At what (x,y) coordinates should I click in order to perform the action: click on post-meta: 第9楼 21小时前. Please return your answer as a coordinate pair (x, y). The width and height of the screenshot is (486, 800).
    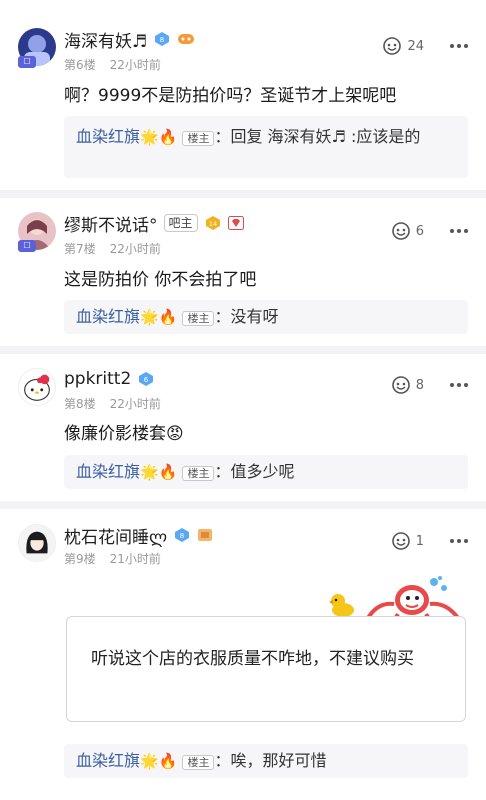
    Looking at the image, I should click on (112, 558).